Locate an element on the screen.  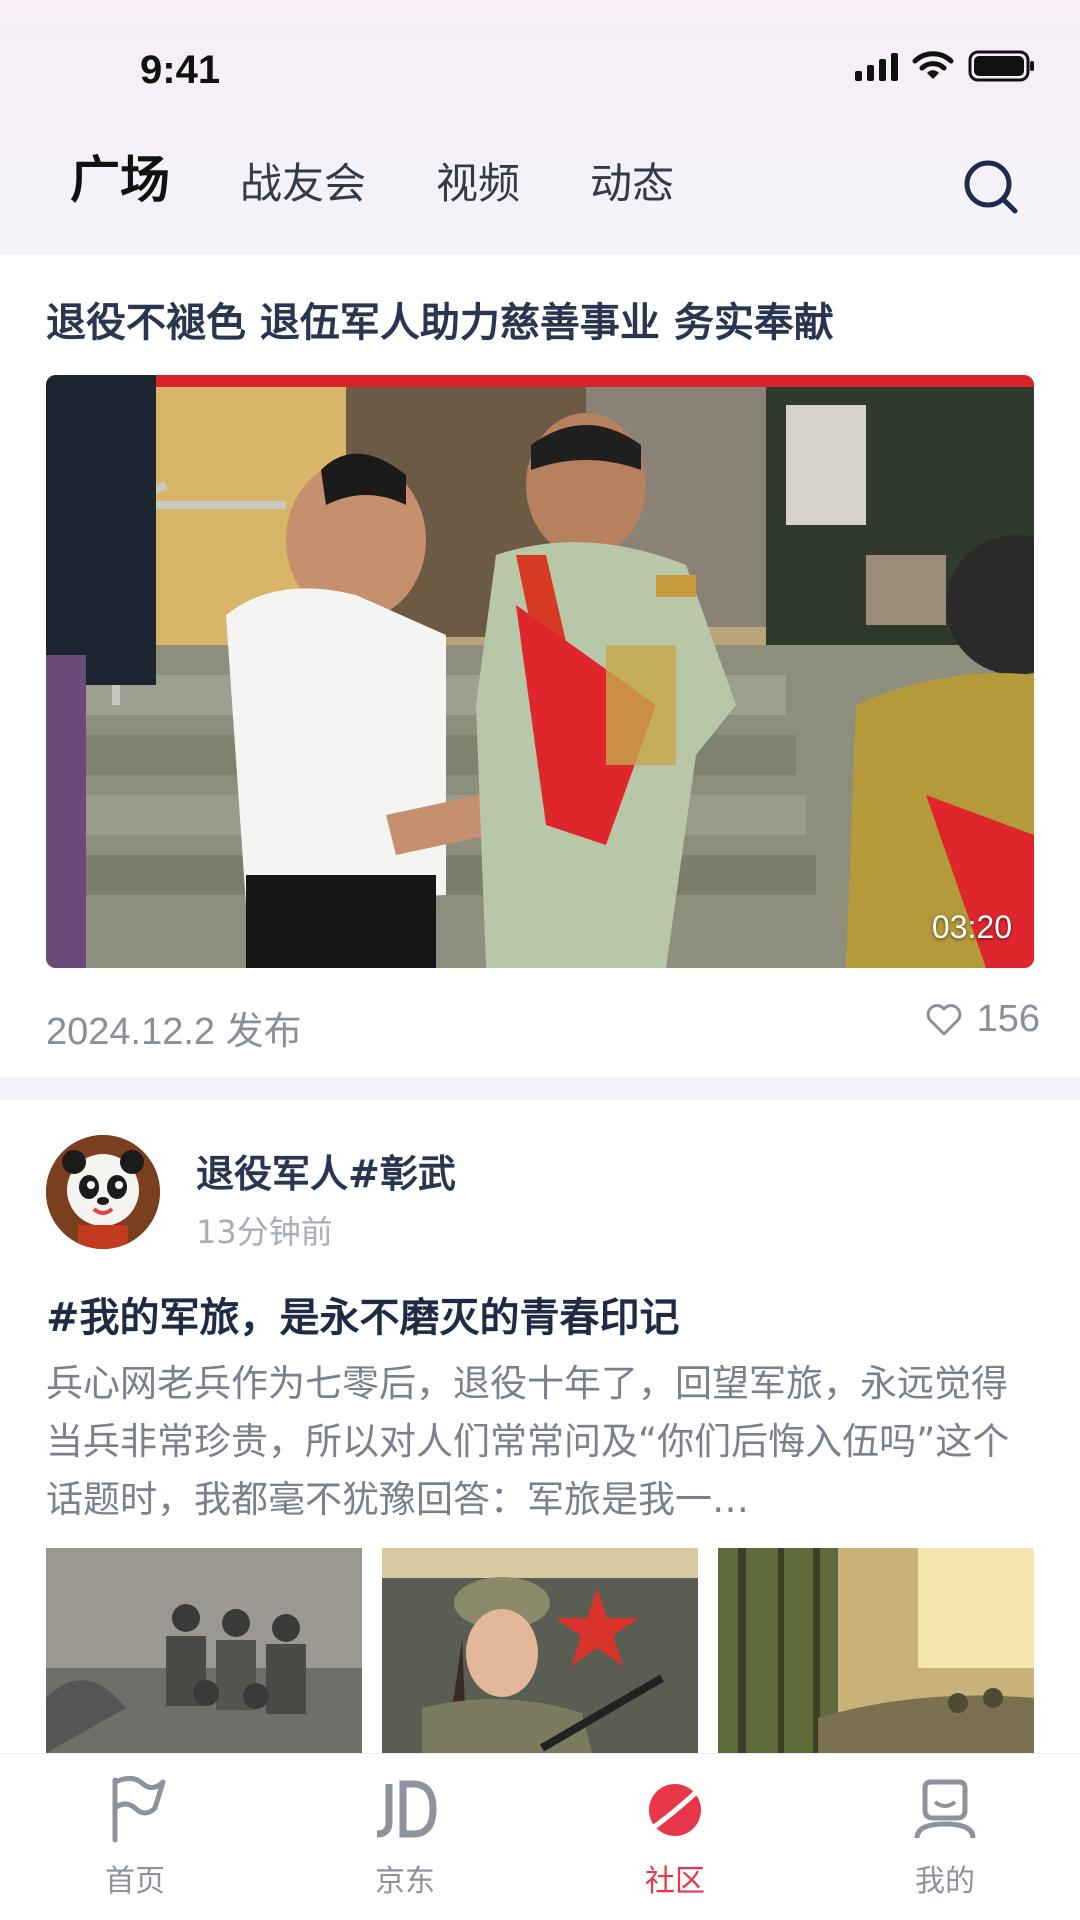
nav-home: 首页 is located at coordinates (135, 1837).